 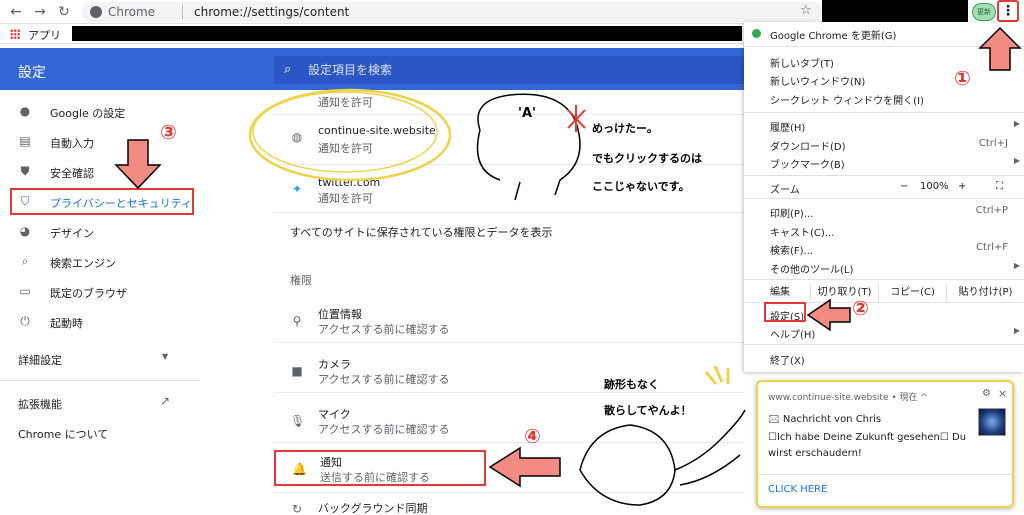 What do you see at coordinates (818, 82) in the screenshot?
I see `menu-item-label: 新しいウィンドウ(N)` at bounding box center [818, 82].